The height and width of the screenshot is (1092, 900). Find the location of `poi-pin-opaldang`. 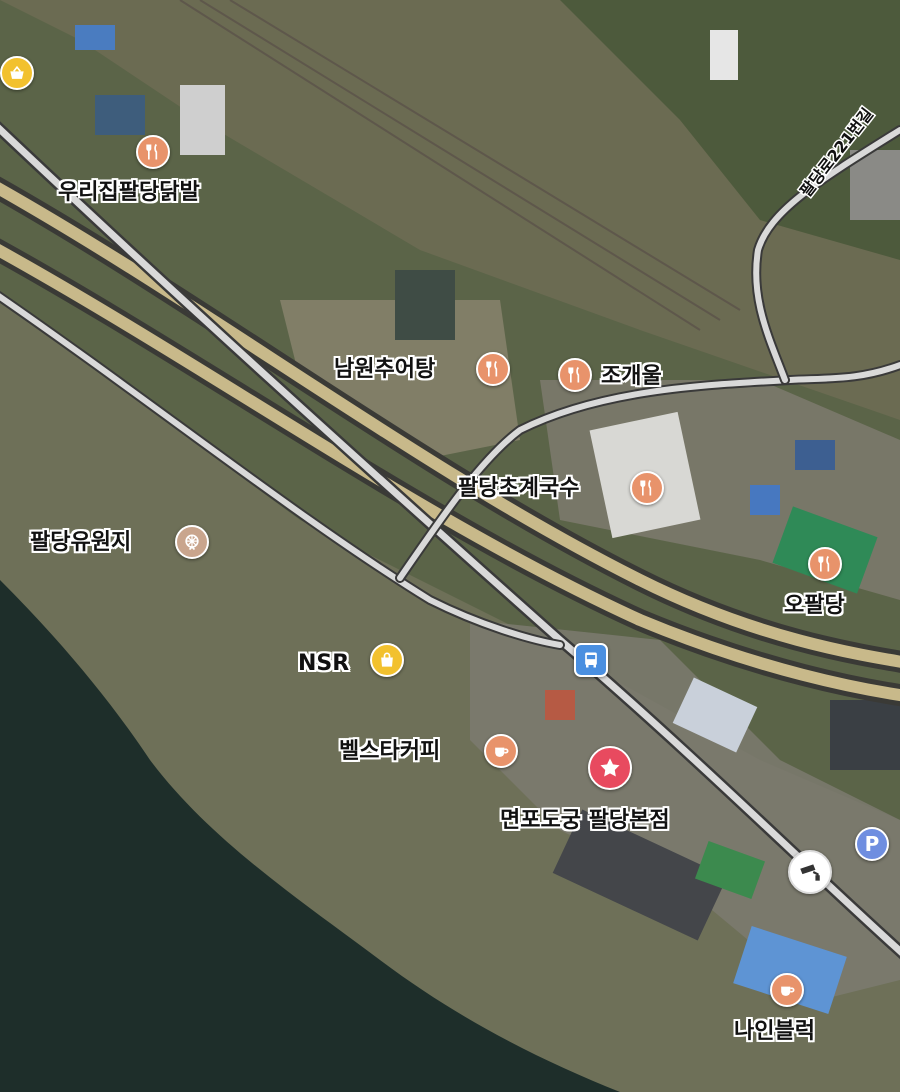

poi-pin-opaldang is located at coordinates (825, 564).